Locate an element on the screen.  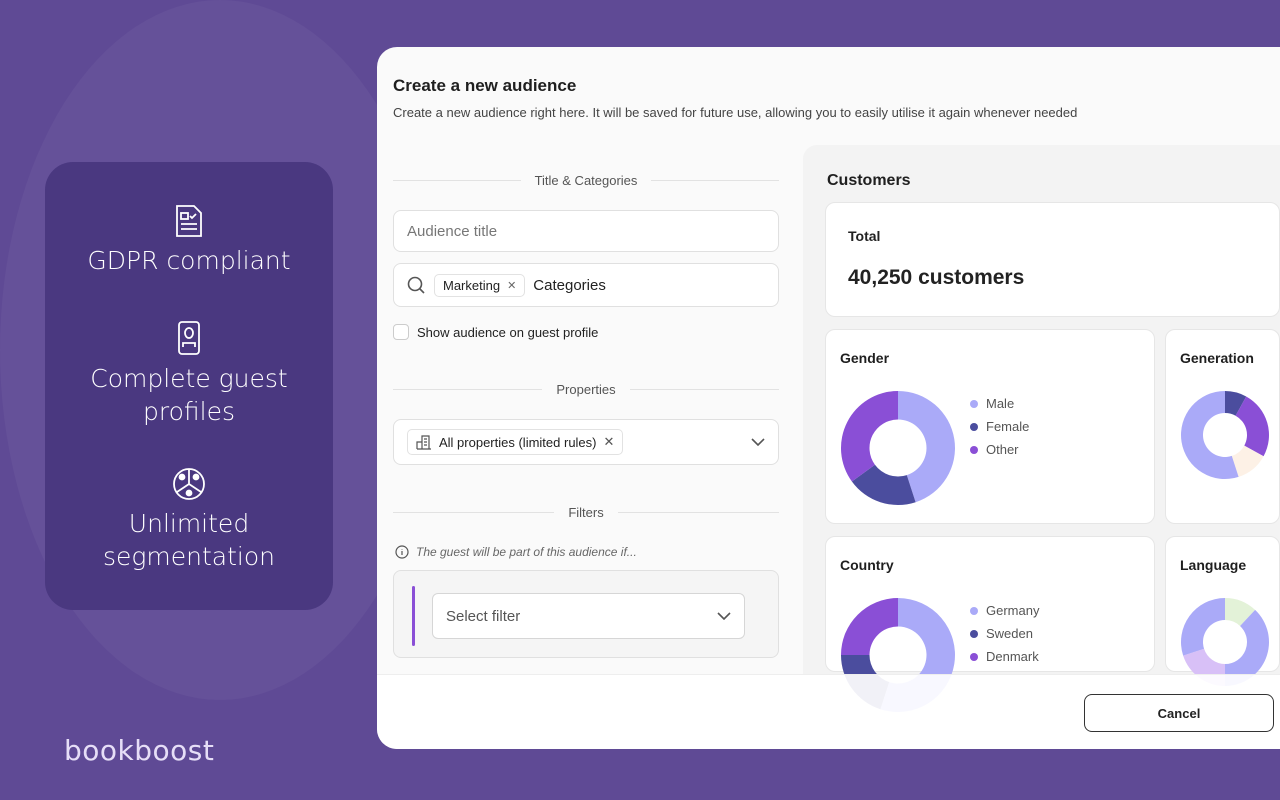
feature-profiles: Complete guest profiles is located at coordinates (189, 374).